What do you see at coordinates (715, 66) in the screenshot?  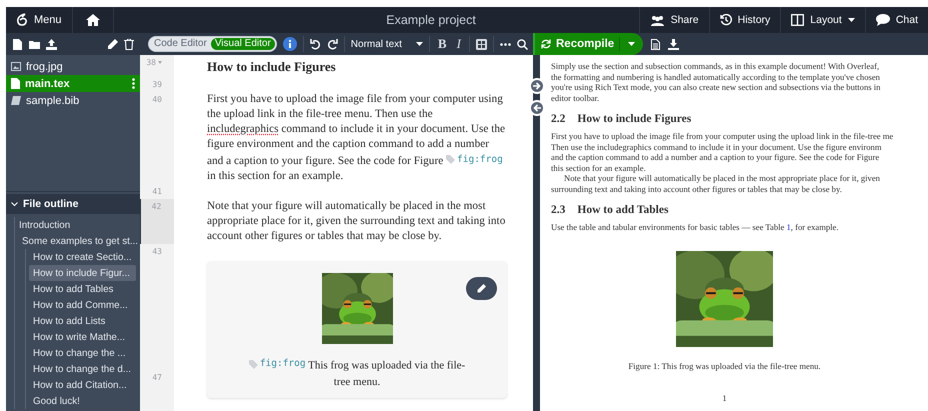 I see `pdf-text-line: Simply use the section and subsection commands, as in this example document! With Overleaf,` at bounding box center [715, 66].